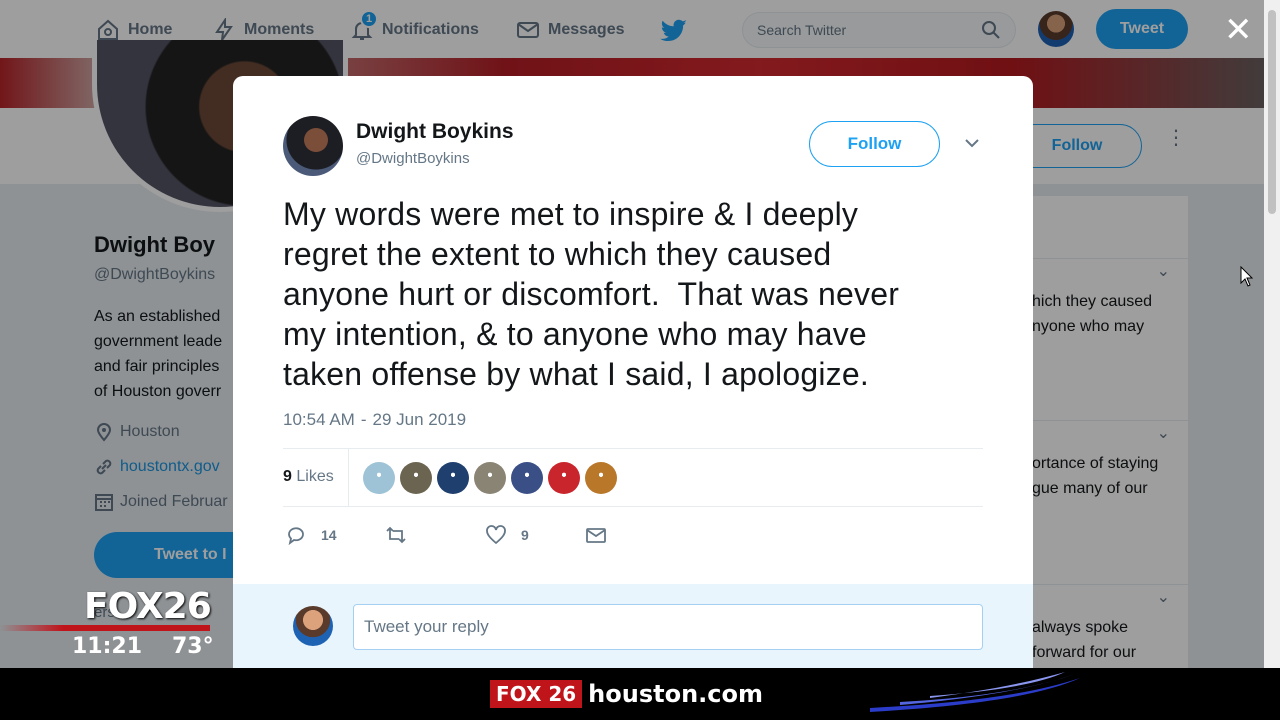 Image resolution: width=1280 pixels, height=720 pixels. I want to click on like-count: 9, so click(525, 535).